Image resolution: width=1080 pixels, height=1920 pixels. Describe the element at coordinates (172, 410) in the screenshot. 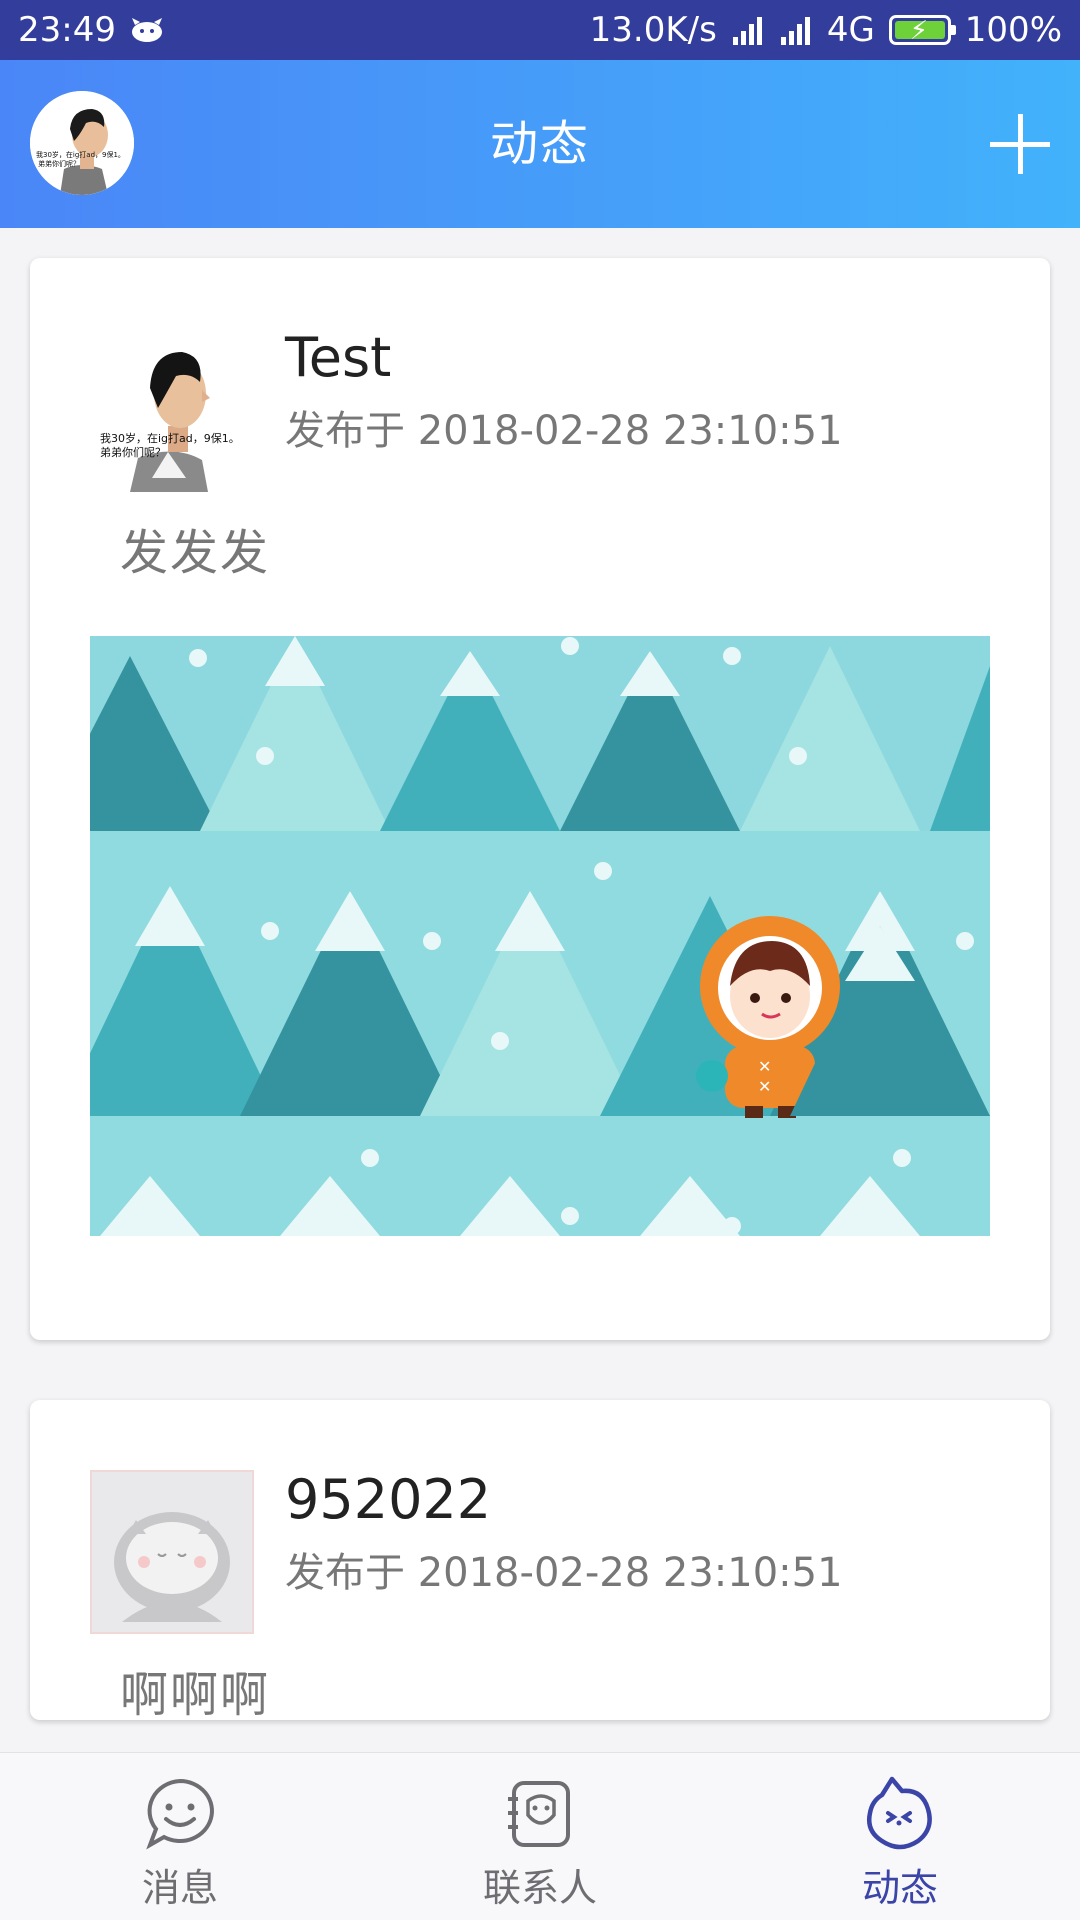

I see `post-author-avatar: 我30岁，在ig打ad，9保1。 弟弟你们呢？` at that location.